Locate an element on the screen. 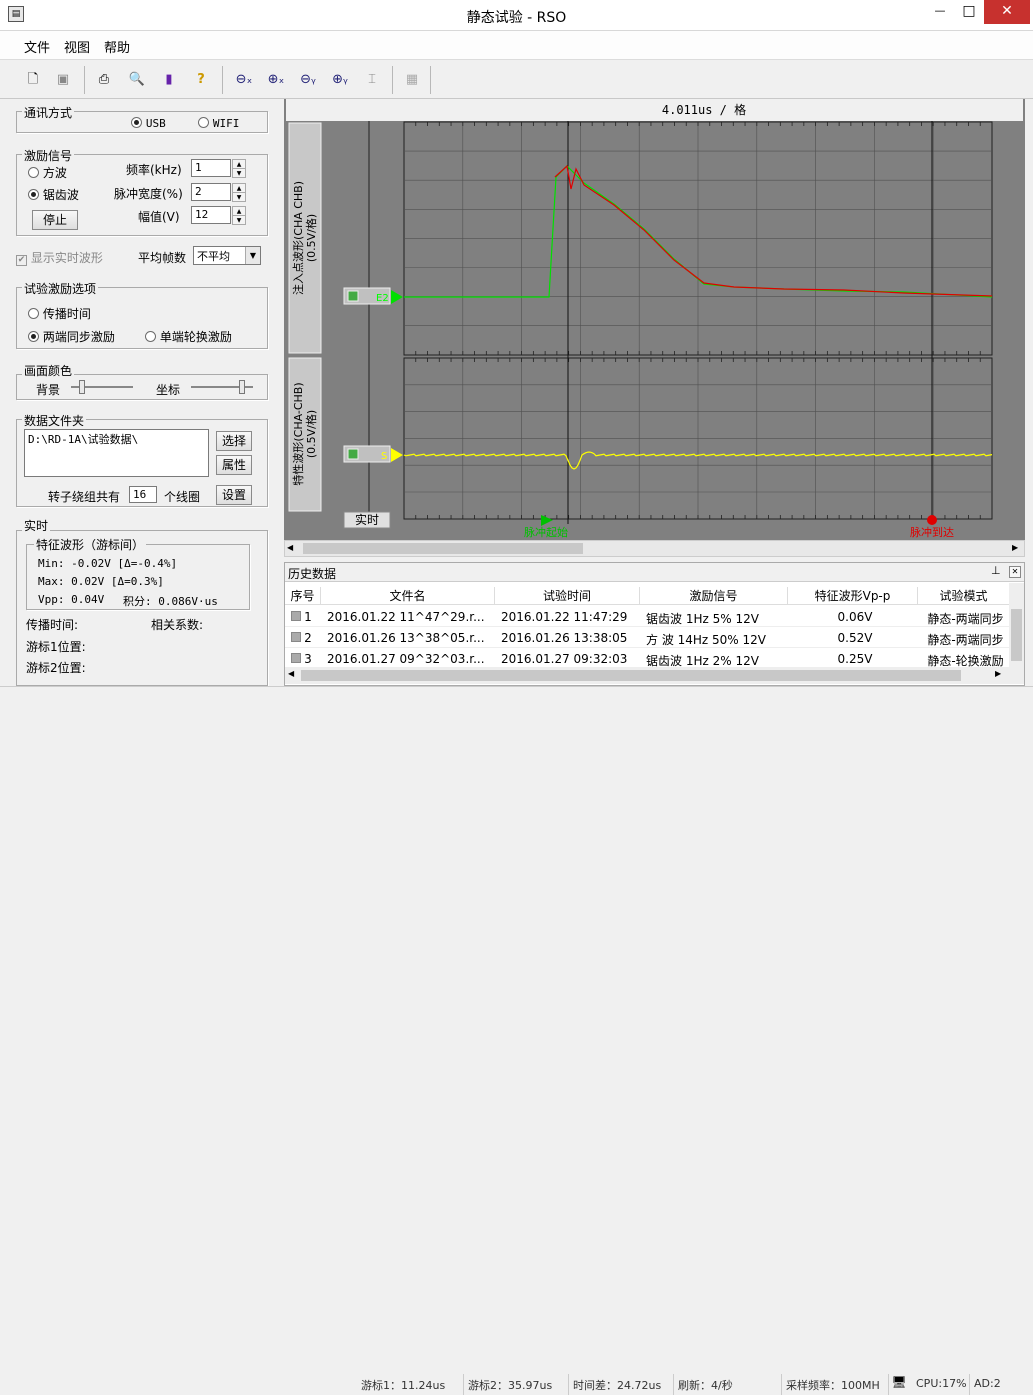 The height and width of the screenshot is (1395, 1033). new-icon: 🗋 is located at coordinates (33, 80).